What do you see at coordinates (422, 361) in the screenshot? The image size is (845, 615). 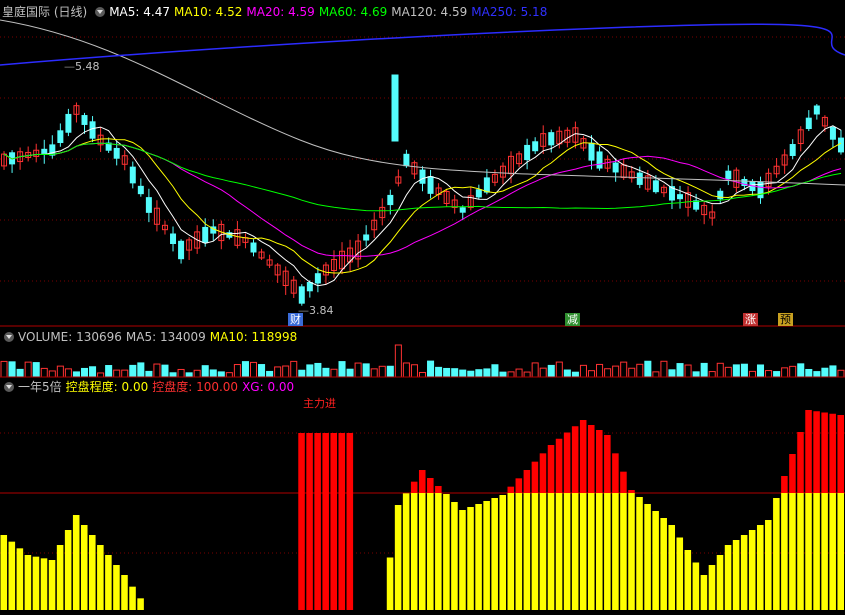 I see `volume-bars` at bounding box center [422, 361].